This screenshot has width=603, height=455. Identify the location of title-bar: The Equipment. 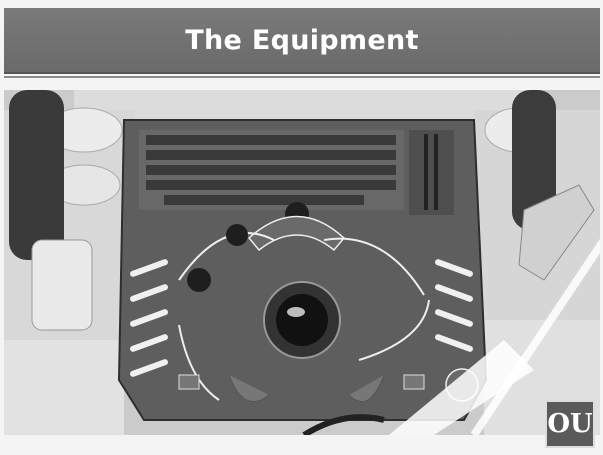
(302, 41).